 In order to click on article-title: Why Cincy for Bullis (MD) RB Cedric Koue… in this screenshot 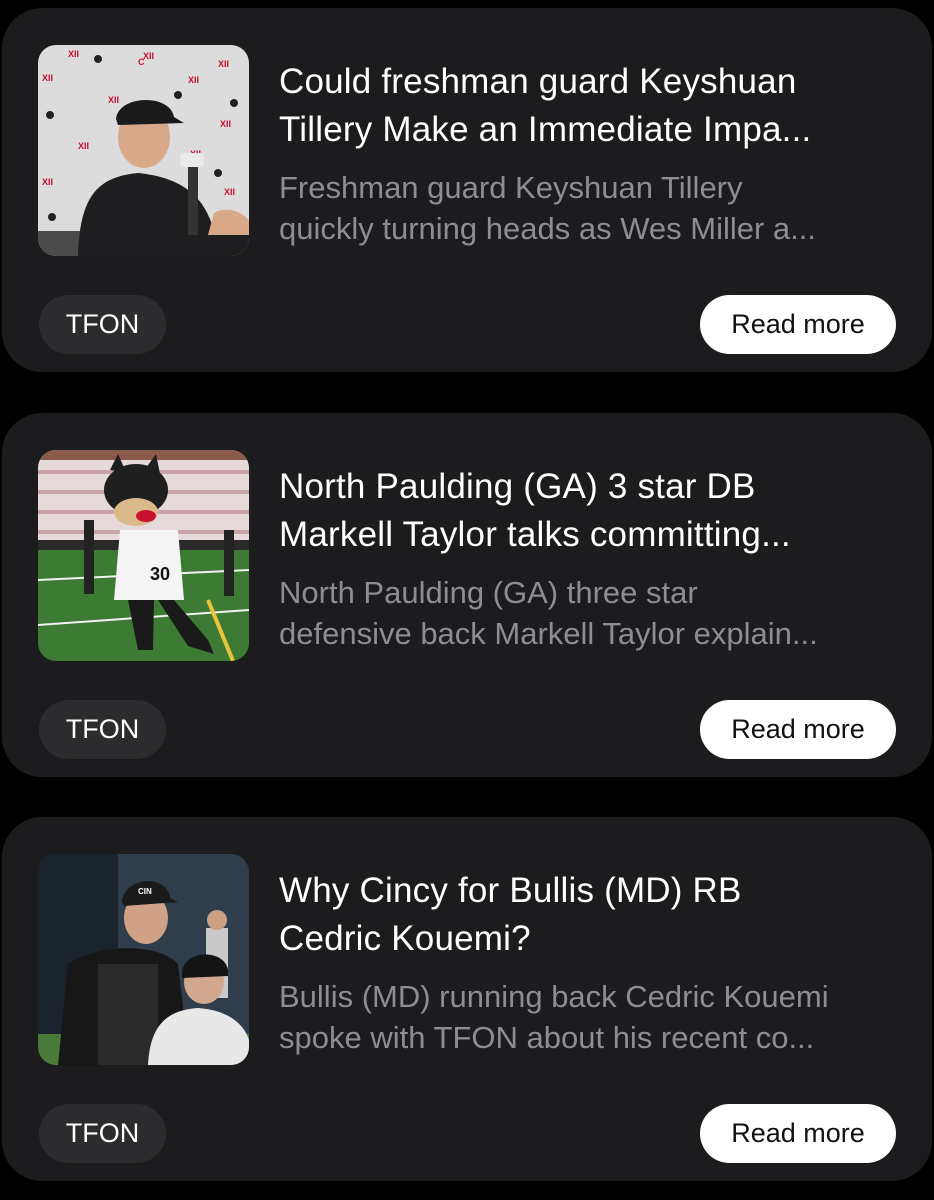, I will do `click(589, 915)`.